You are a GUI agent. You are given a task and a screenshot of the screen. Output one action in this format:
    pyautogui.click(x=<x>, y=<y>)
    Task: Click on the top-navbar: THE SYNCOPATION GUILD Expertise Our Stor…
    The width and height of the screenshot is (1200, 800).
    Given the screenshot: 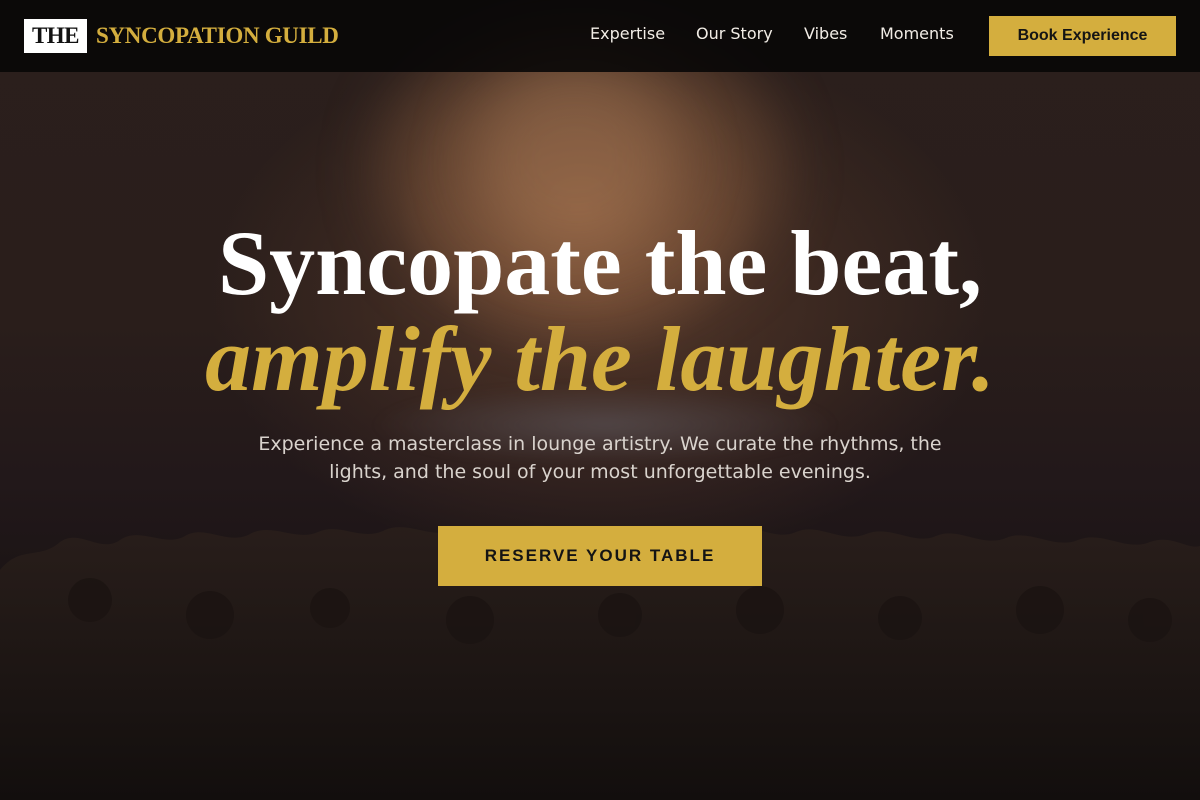 What is the action you would take?
    pyautogui.click(x=600, y=36)
    